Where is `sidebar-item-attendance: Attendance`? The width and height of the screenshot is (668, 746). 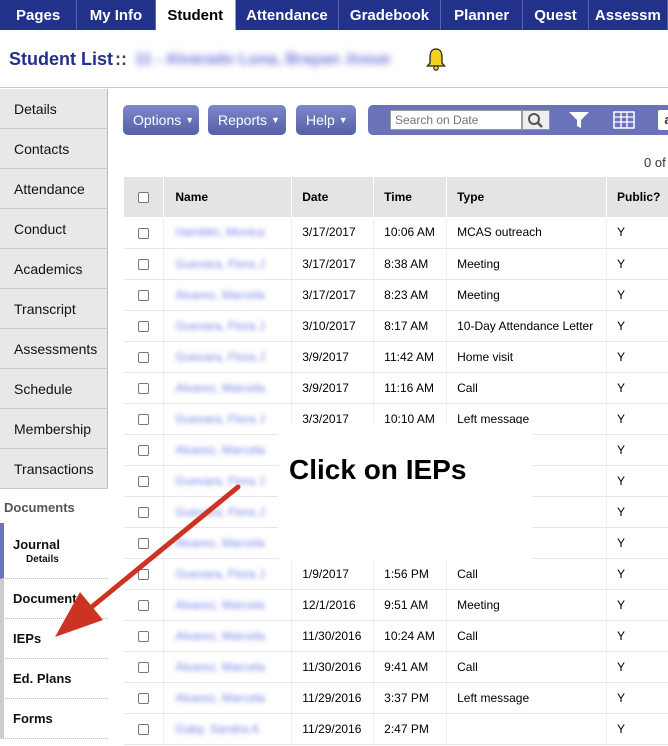 sidebar-item-attendance: Attendance is located at coordinates (54, 189).